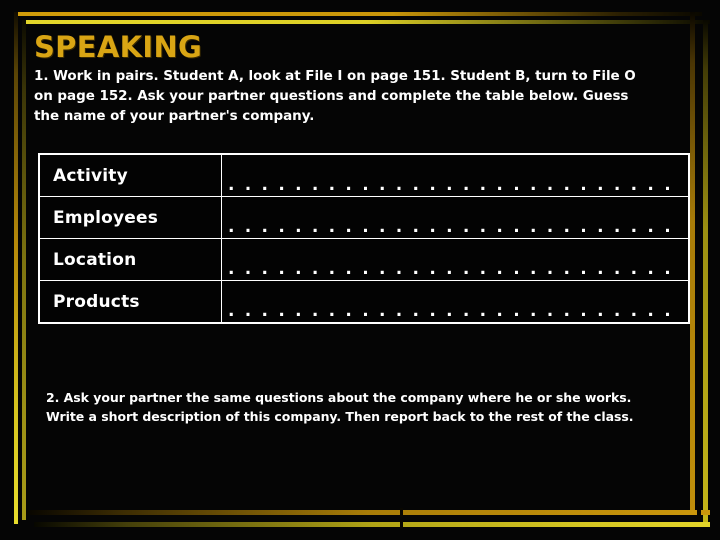  Describe the element at coordinates (699, 514) in the screenshot. I see `frame-bar-right-notch` at that location.